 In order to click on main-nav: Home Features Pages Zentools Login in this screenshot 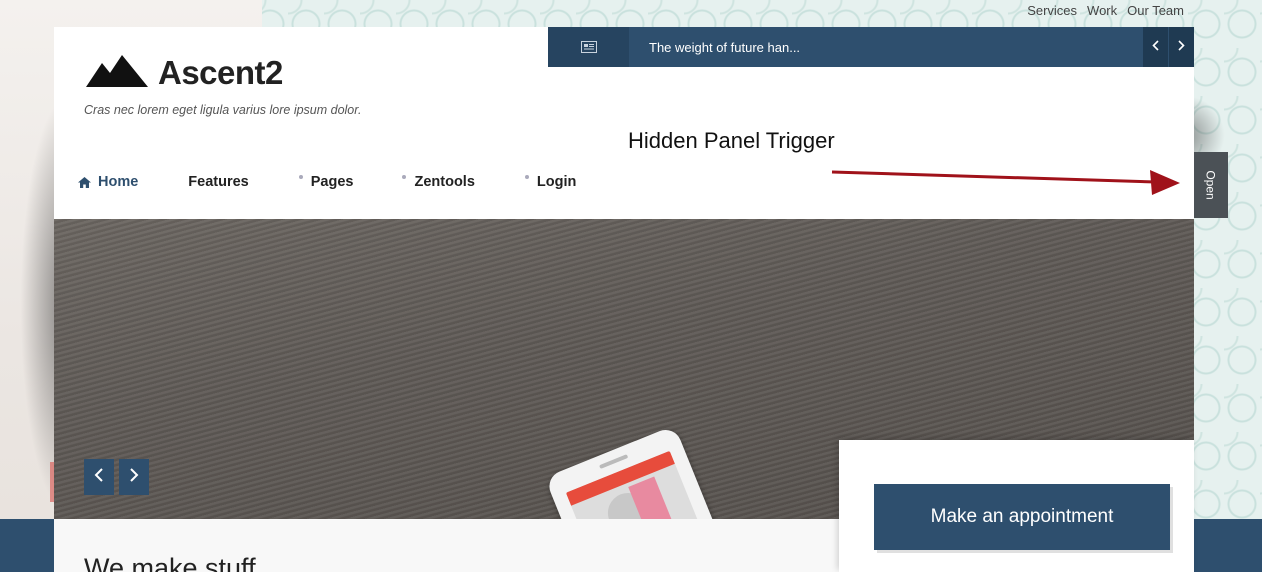, I will do `click(327, 182)`.